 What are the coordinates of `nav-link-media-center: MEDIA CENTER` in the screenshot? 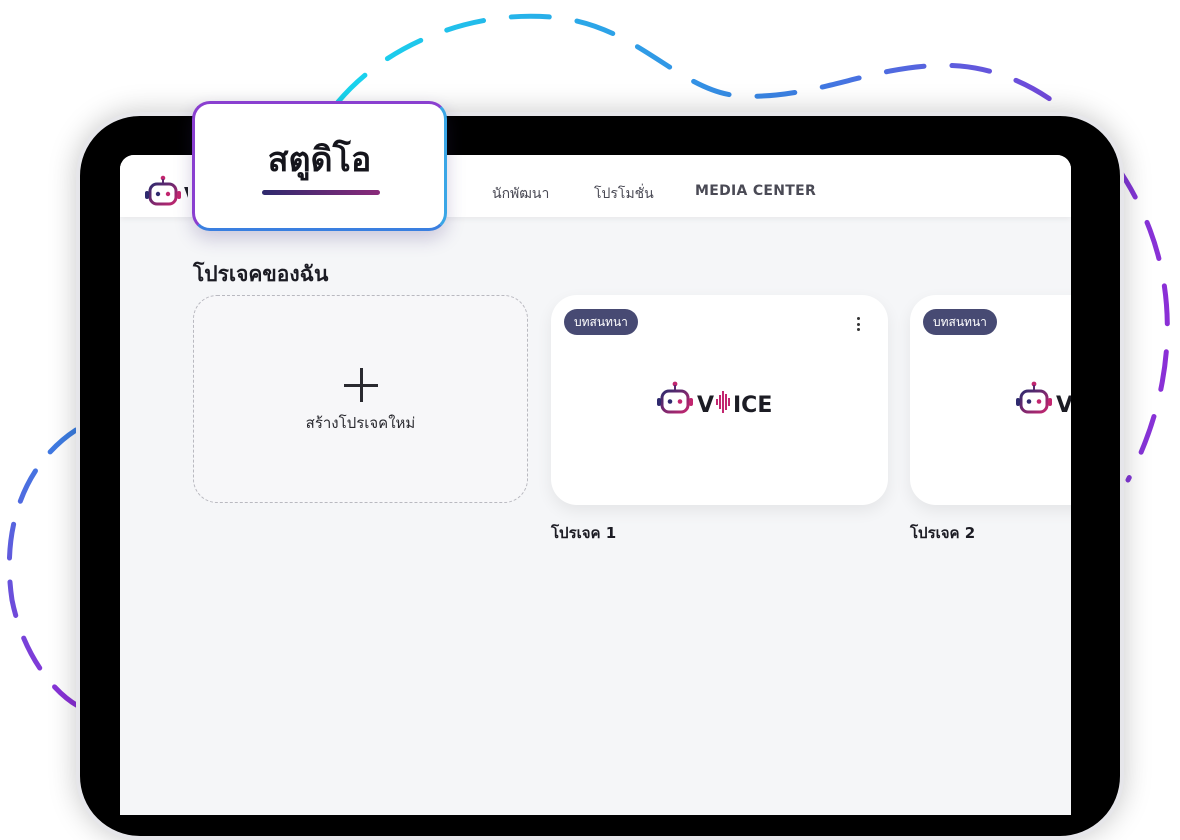 It's located at (755, 191).